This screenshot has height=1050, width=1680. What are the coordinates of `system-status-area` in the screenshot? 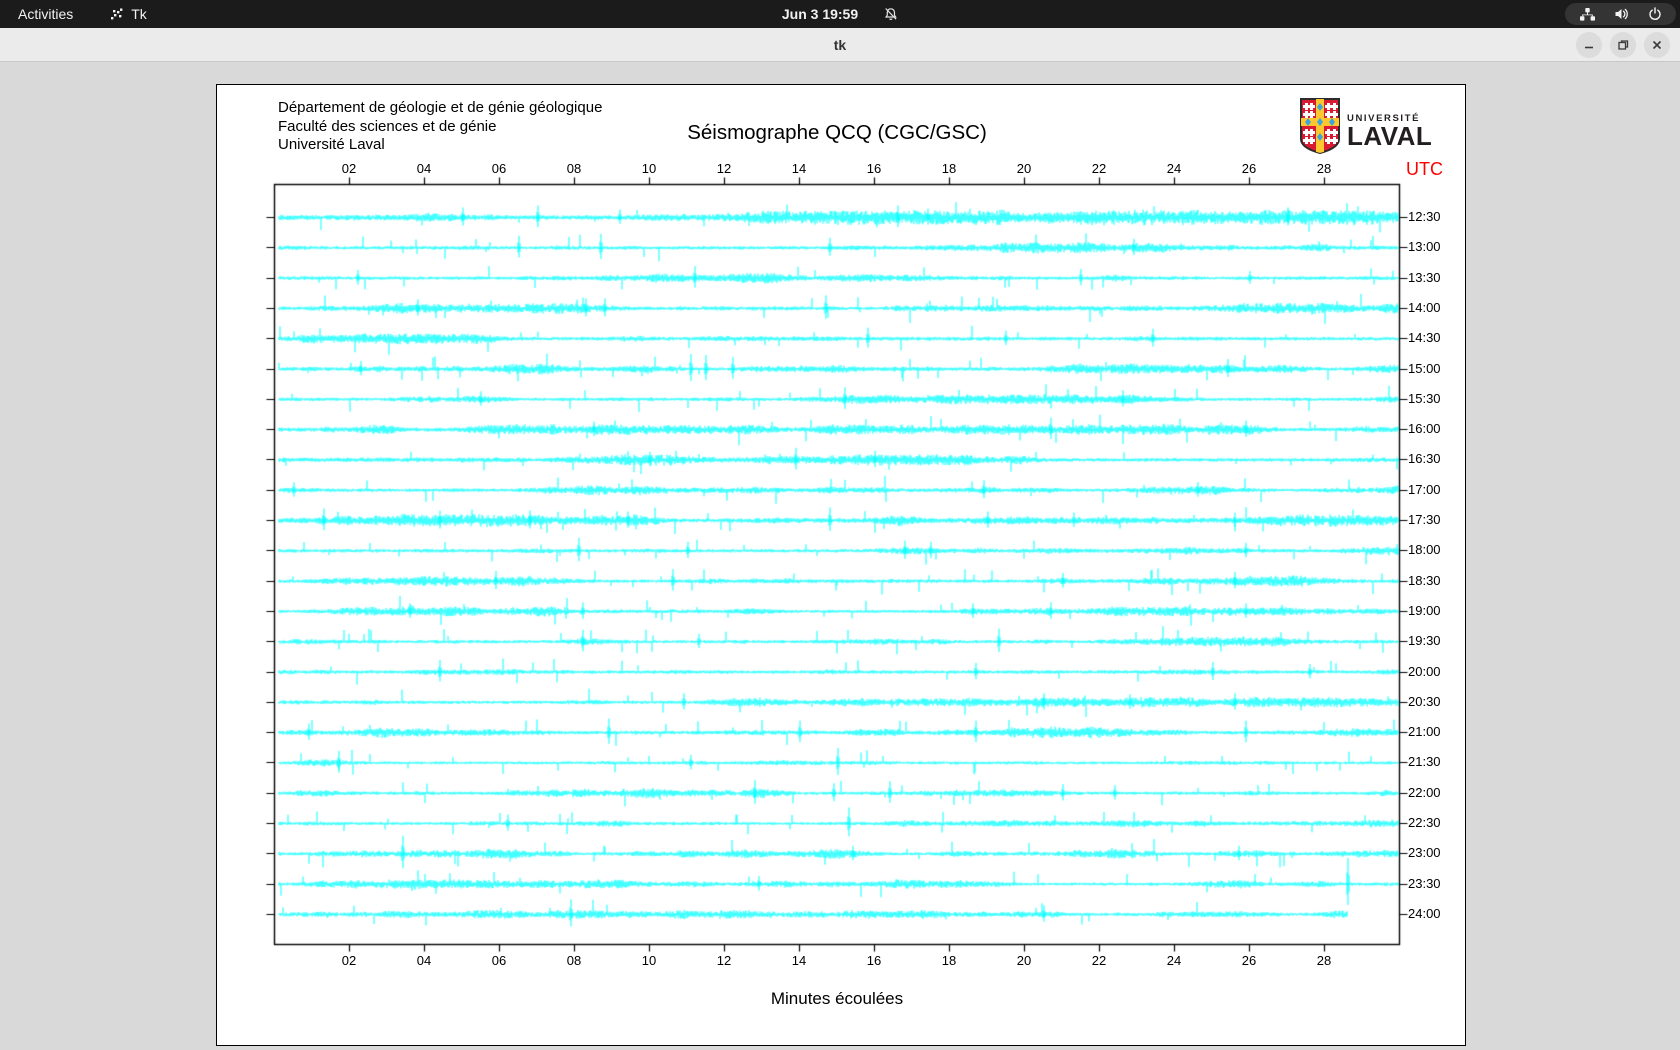 It's located at (1620, 14).